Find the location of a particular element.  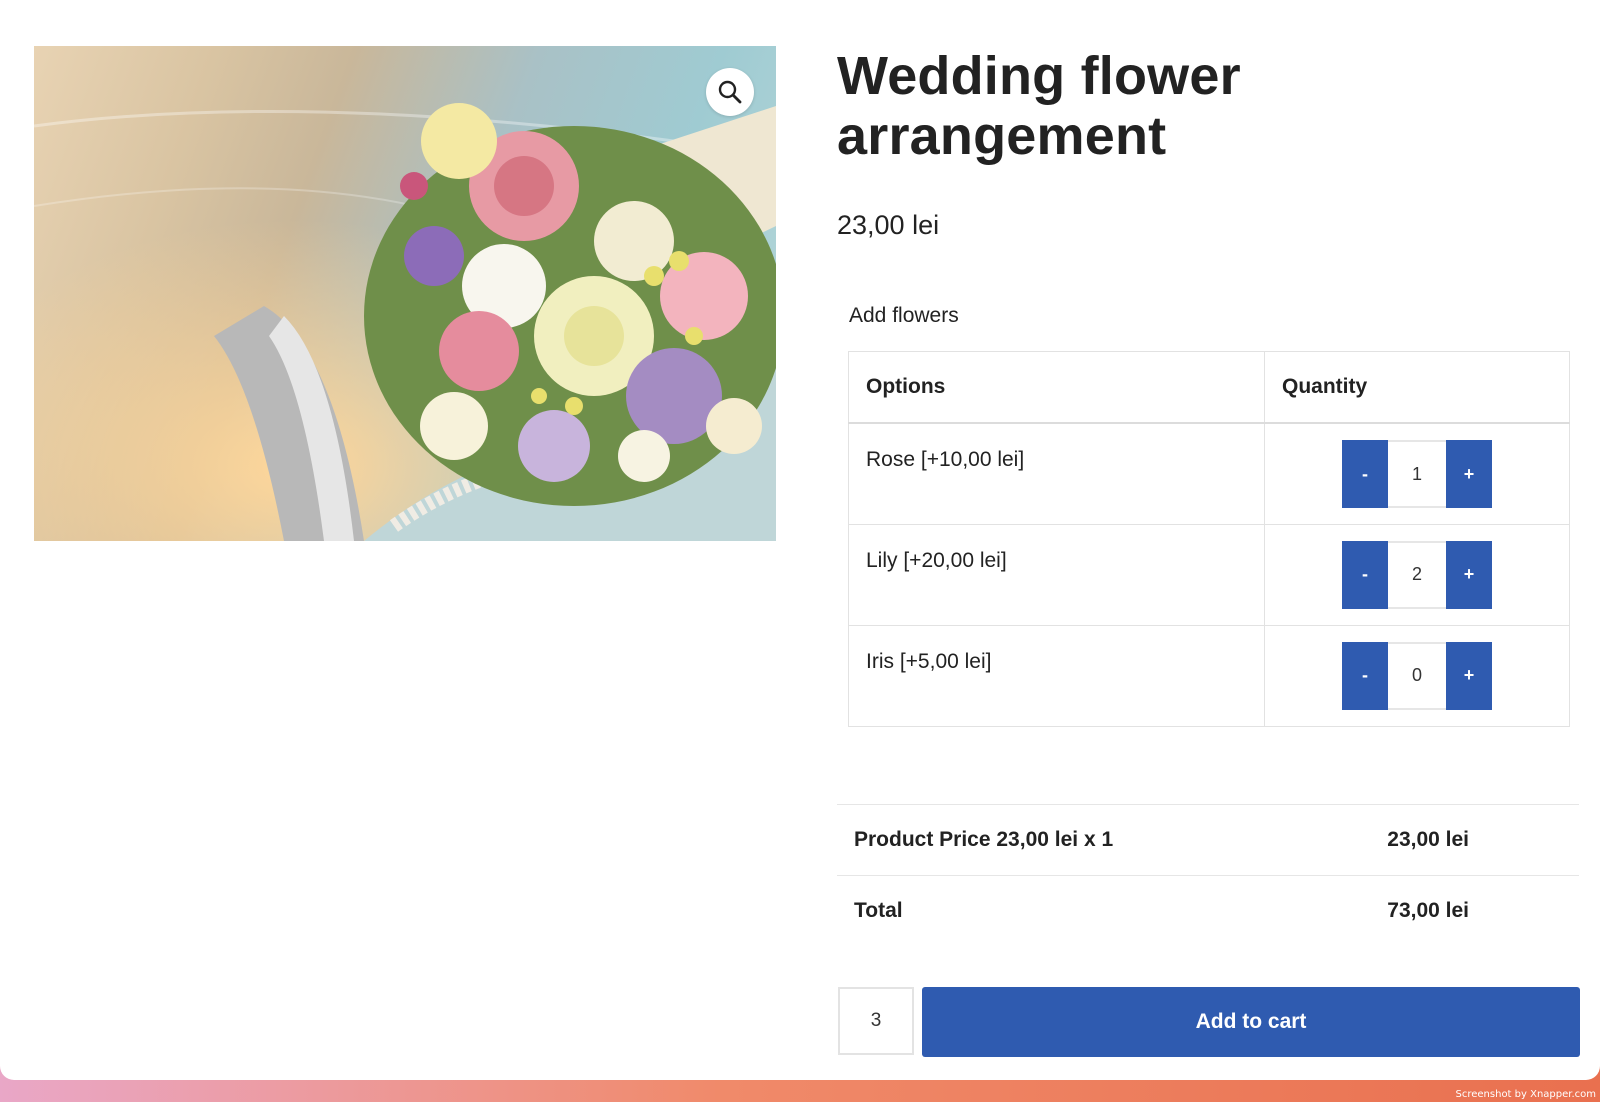

quantity-input: 2 is located at coordinates (1417, 574).